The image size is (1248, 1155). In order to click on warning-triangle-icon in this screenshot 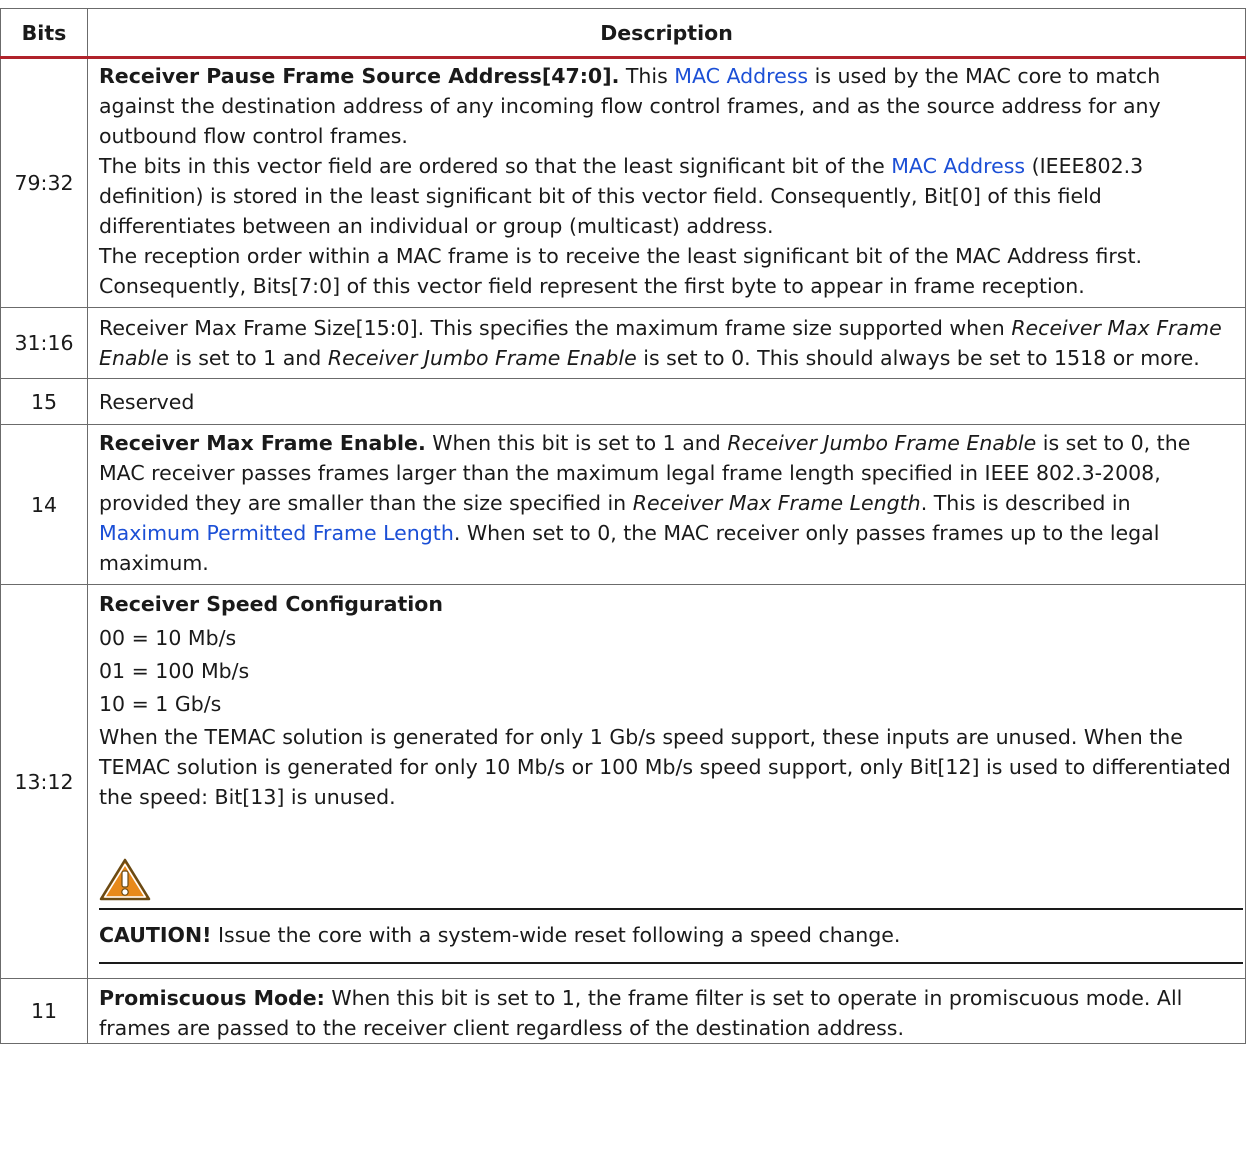, I will do `click(125, 879)`.